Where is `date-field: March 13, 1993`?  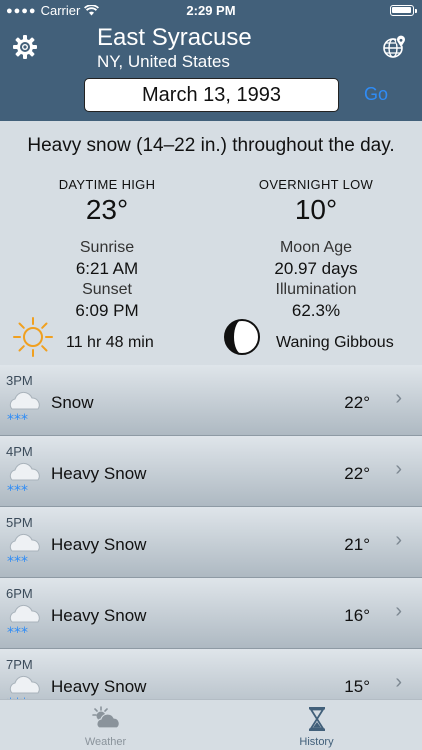 date-field: March 13, 1993 is located at coordinates (211, 95).